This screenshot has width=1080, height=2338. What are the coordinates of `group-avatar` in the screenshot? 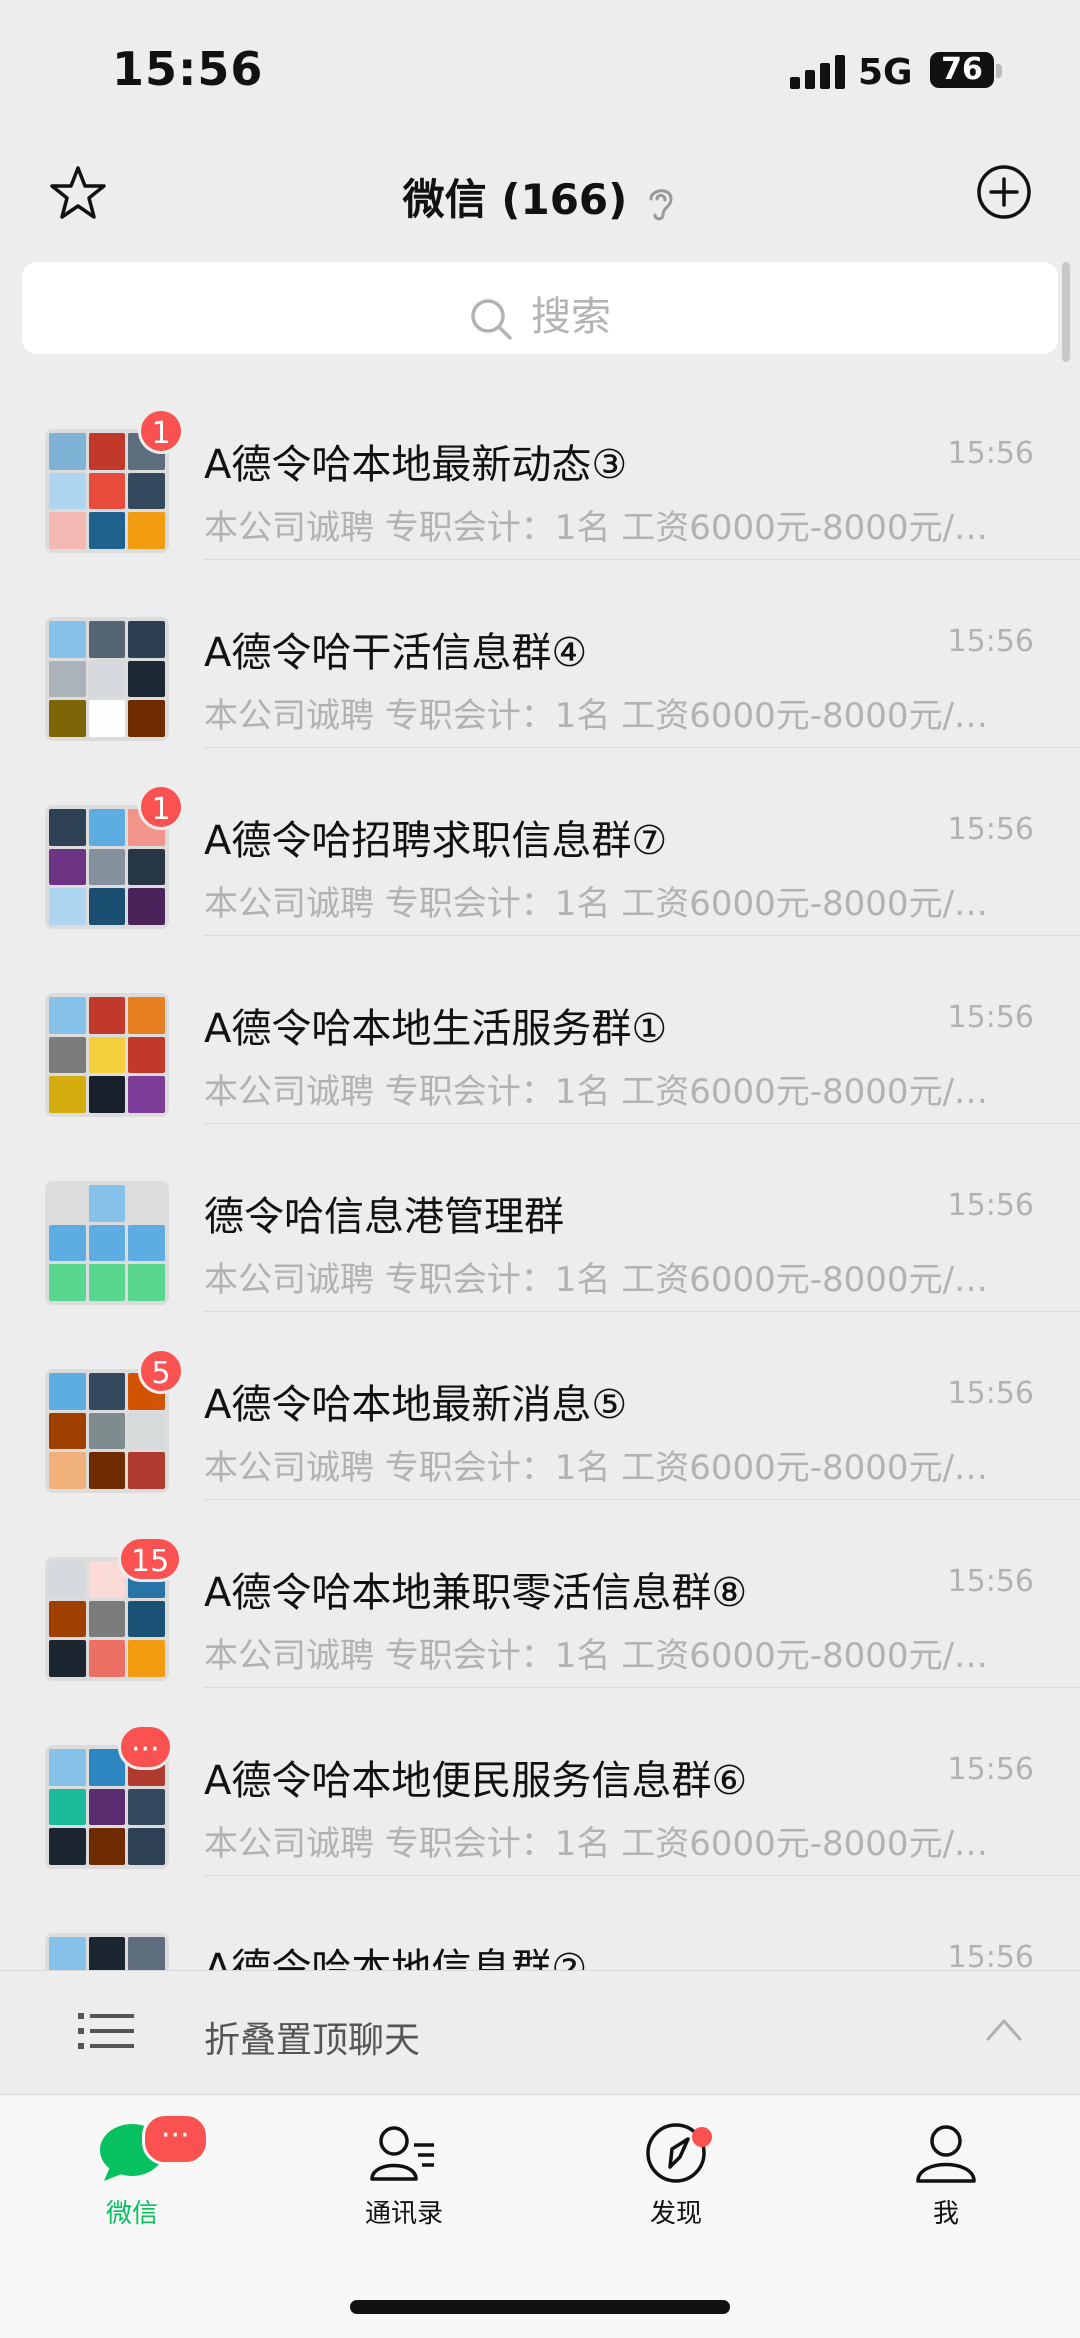 It's located at (107, 1243).